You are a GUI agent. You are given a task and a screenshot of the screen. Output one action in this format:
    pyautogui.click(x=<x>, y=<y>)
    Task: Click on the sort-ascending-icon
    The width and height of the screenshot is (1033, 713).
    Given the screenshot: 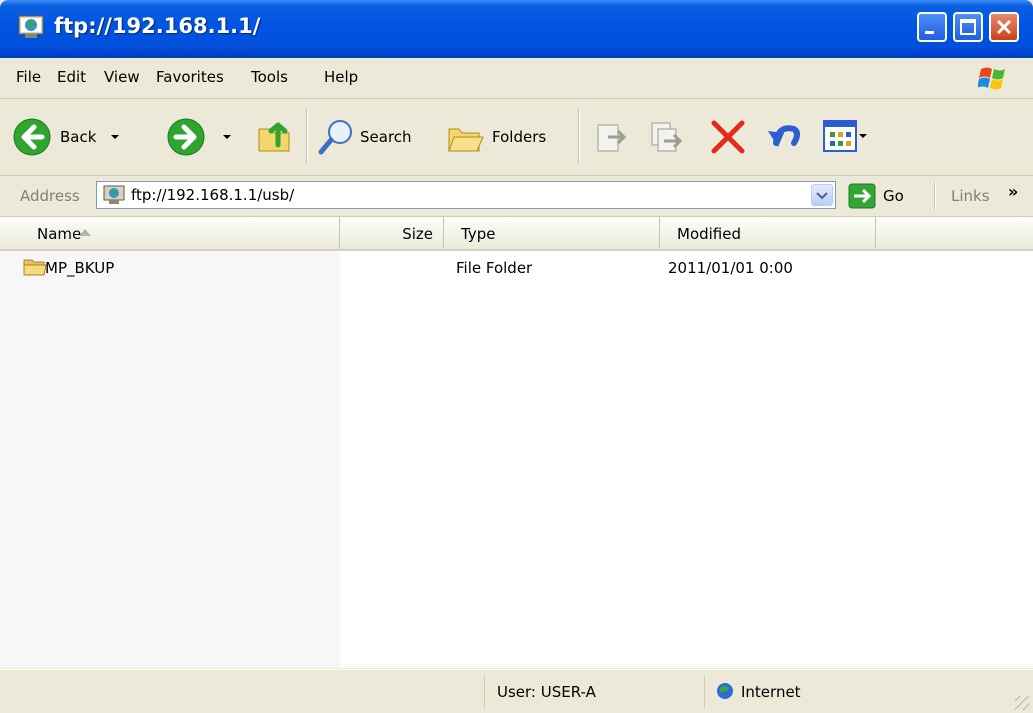 What is the action you would take?
    pyautogui.click(x=85, y=232)
    